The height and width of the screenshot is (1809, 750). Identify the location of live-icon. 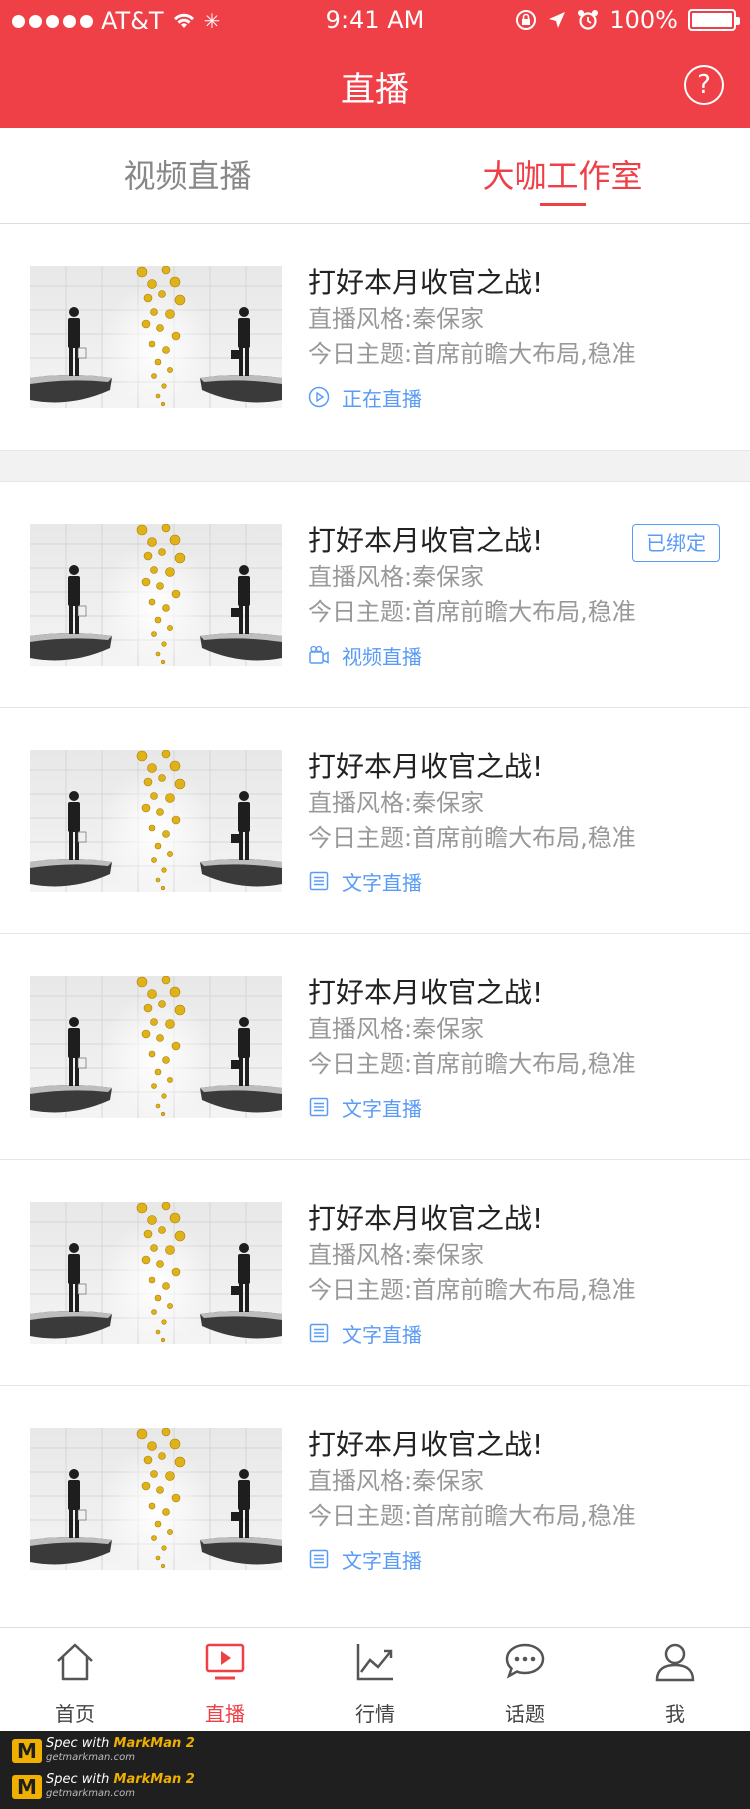
(225, 1661).